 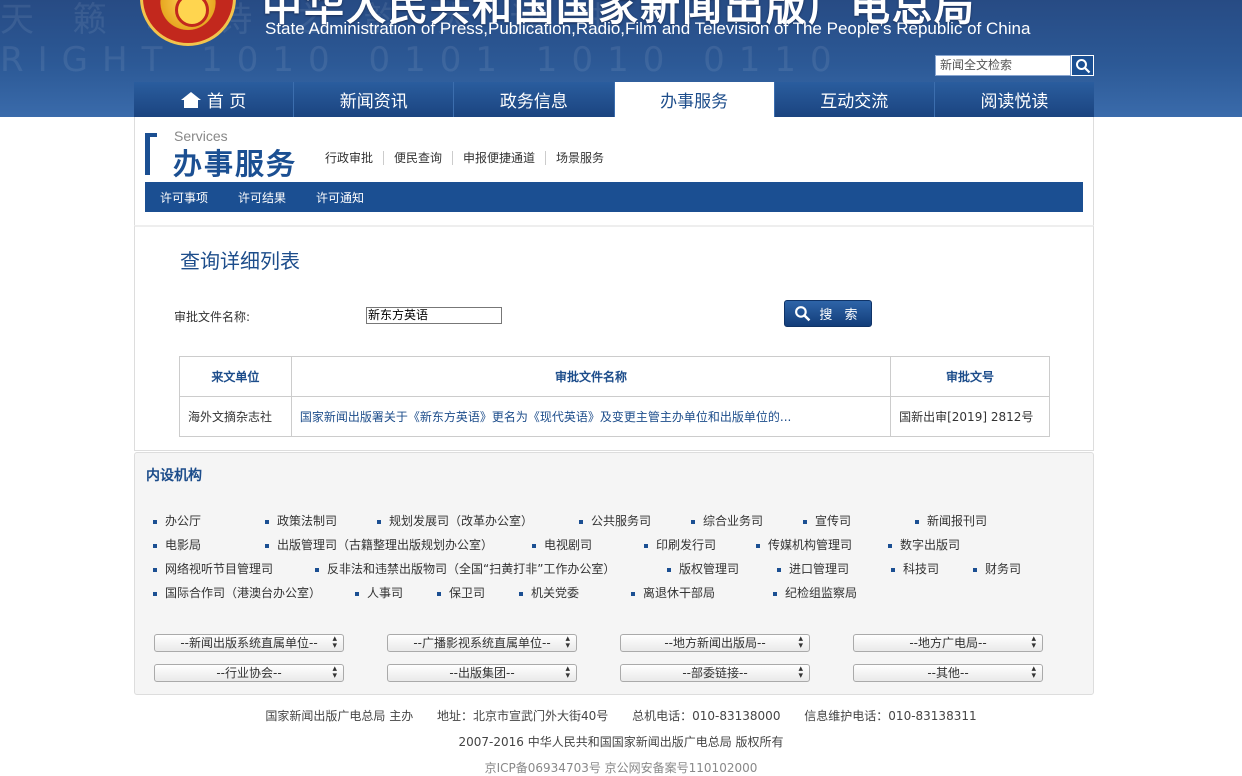 I want to click on select-local-broadcast-bureaus-value: --地方广电局--, so click(x=948, y=643).